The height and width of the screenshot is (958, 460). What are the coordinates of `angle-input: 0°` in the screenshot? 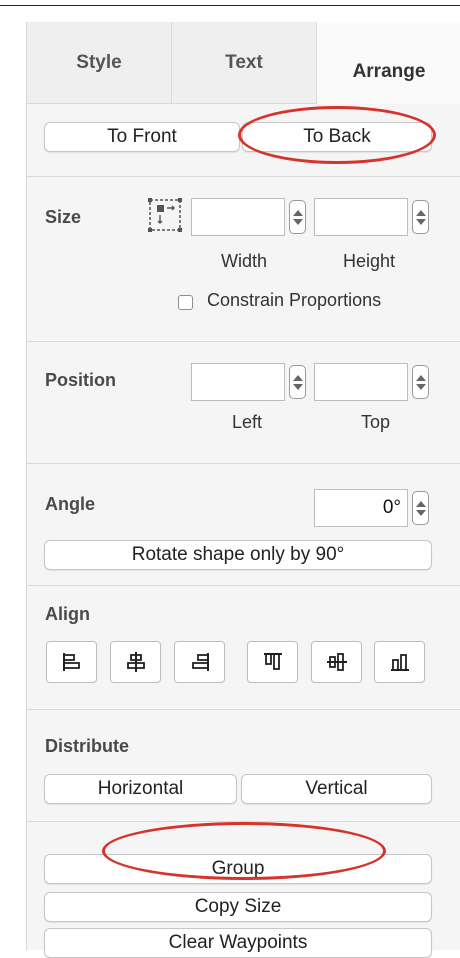 It's located at (361, 508).